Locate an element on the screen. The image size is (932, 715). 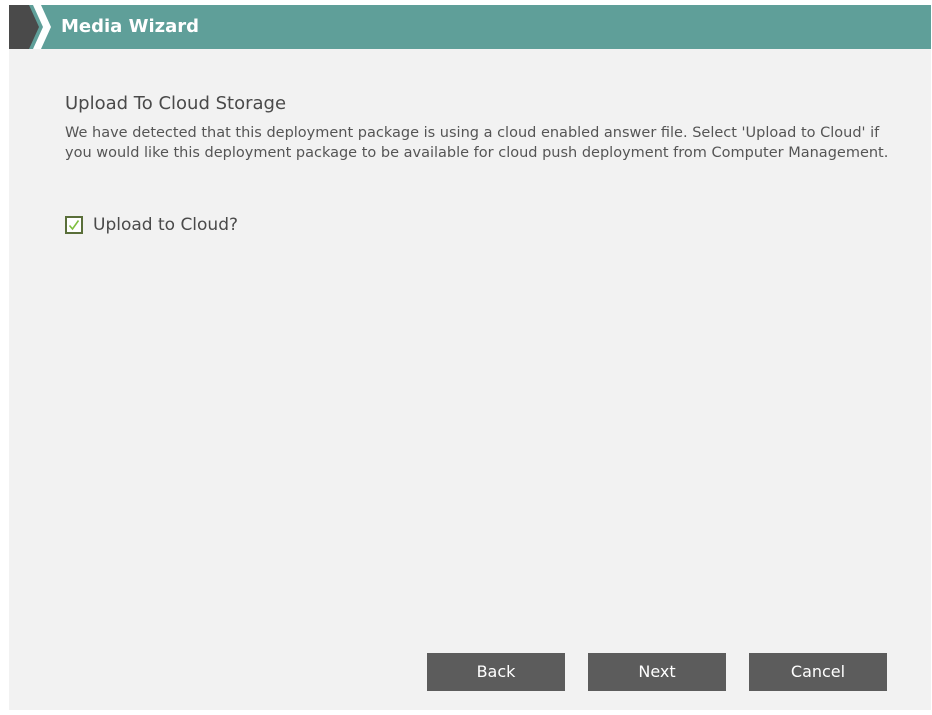
upload-to-cloud-label: Upload to Cloud? is located at coordinates (165, 225).